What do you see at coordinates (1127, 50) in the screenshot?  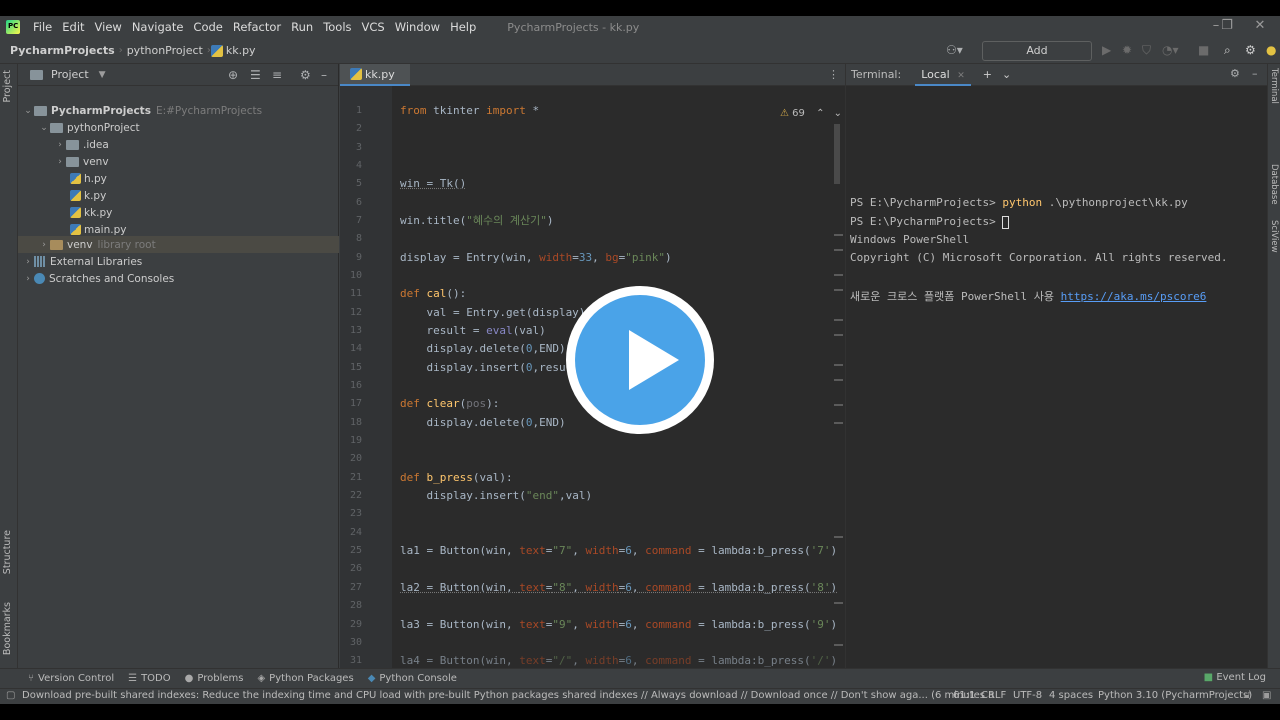 I see `debug-icon: ✹` at bounding box center [1127, 50].